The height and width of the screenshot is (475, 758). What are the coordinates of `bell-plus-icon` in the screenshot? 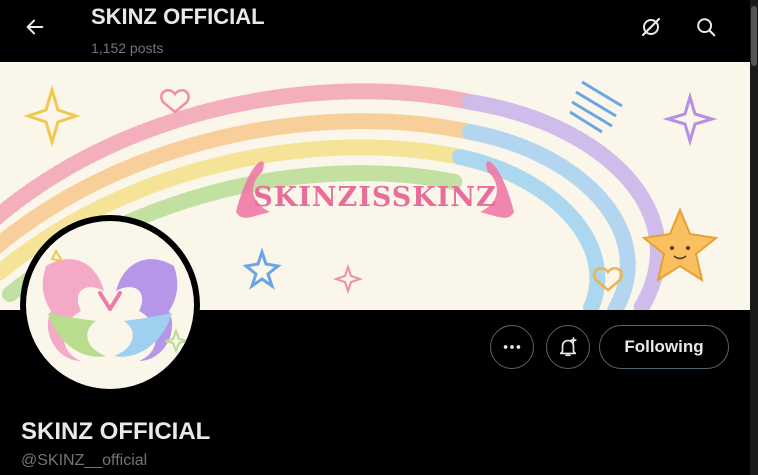 It's located at (568, 347).